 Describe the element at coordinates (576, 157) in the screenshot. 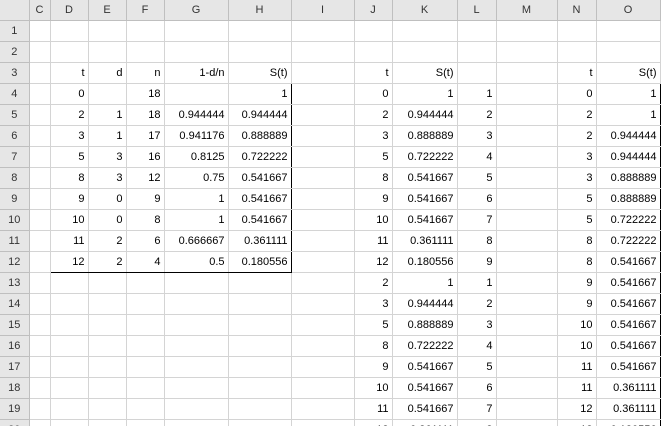

I see `cell-n7: 3` at that location.